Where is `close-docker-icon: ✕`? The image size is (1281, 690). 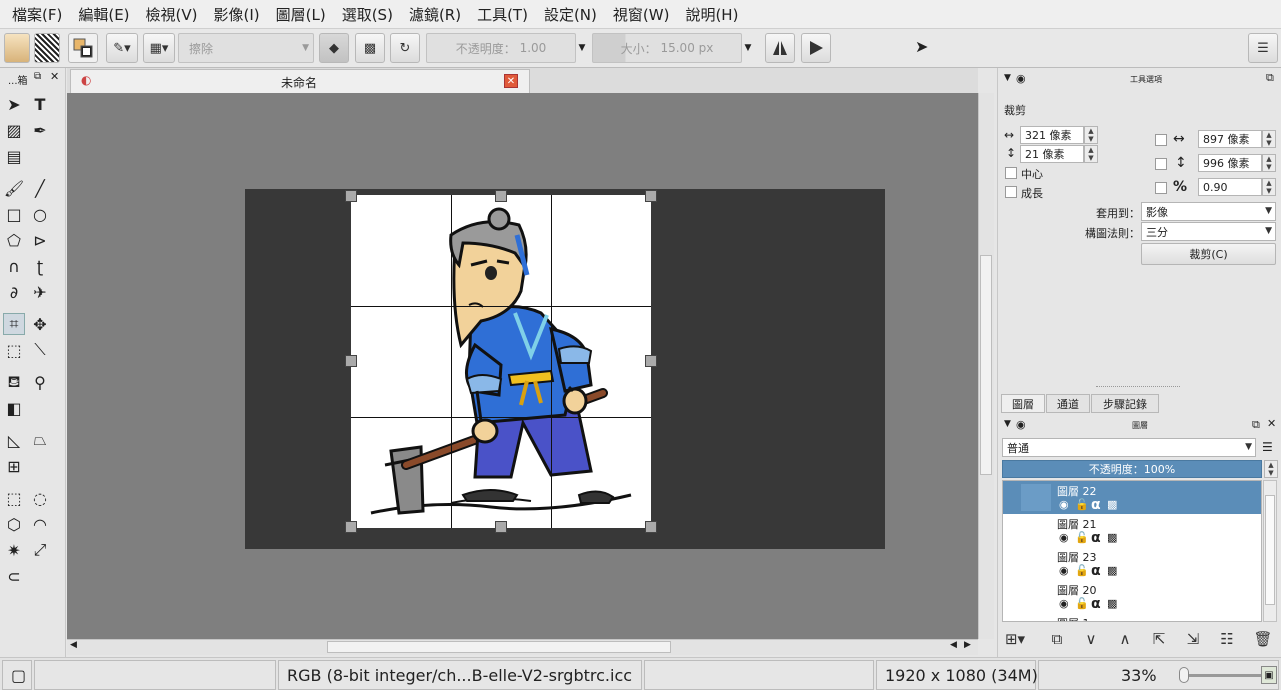
close-docker-icon: ✕ is located at coordinates (54, 76).